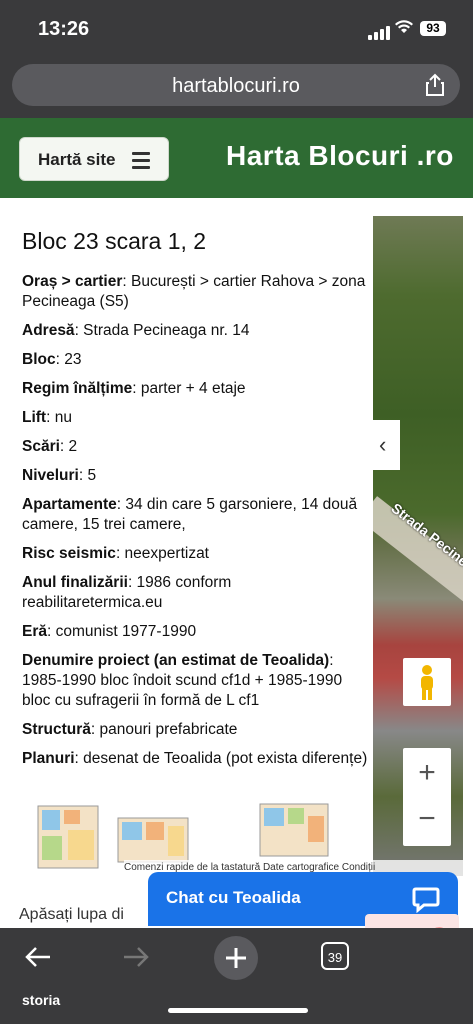  Describe the element at coordinates (195, 447) in the screenshot. I see `attribute-row: Scări: 2` at that location.